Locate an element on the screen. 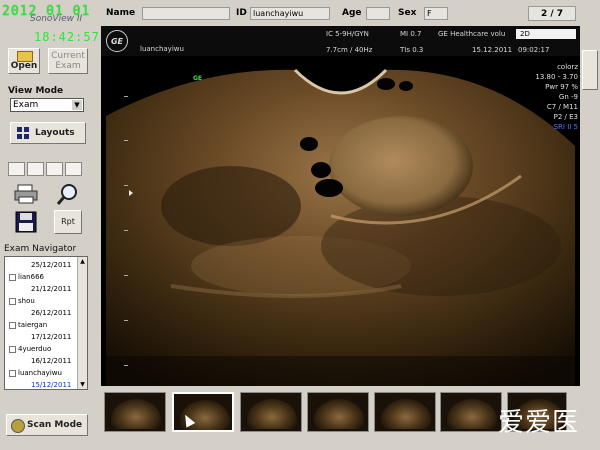  ge-logo: GE is located at coordinates (117, 41).